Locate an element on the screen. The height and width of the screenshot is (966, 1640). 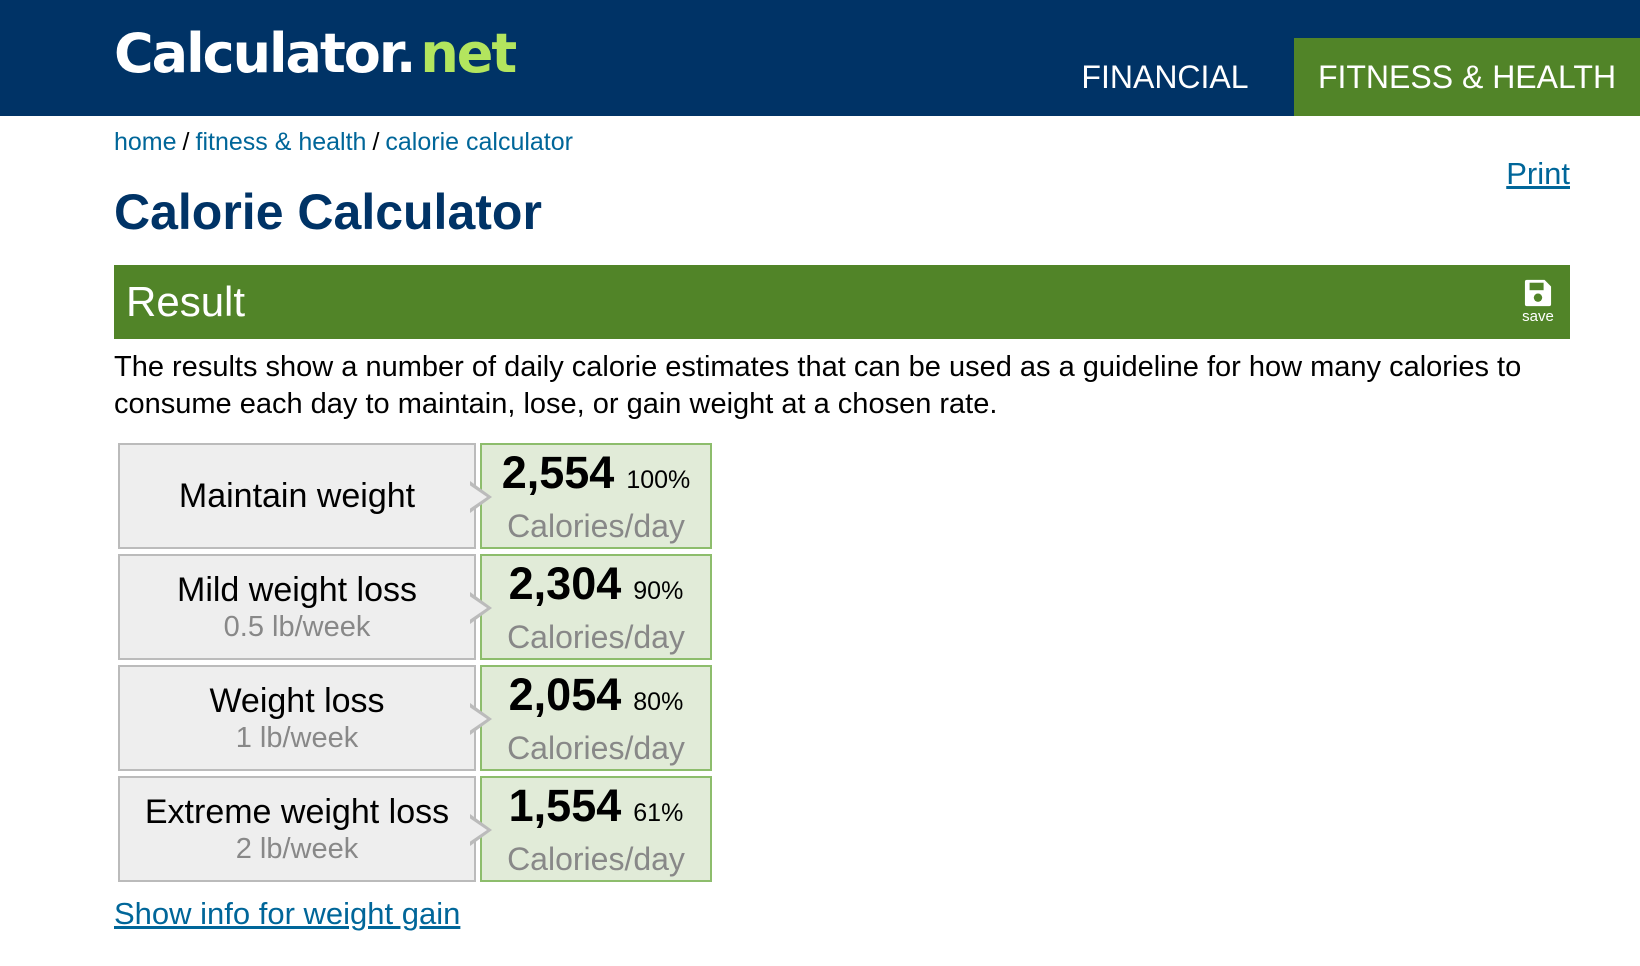
calorie-percent: 61% is located at coordinates (658, 812).